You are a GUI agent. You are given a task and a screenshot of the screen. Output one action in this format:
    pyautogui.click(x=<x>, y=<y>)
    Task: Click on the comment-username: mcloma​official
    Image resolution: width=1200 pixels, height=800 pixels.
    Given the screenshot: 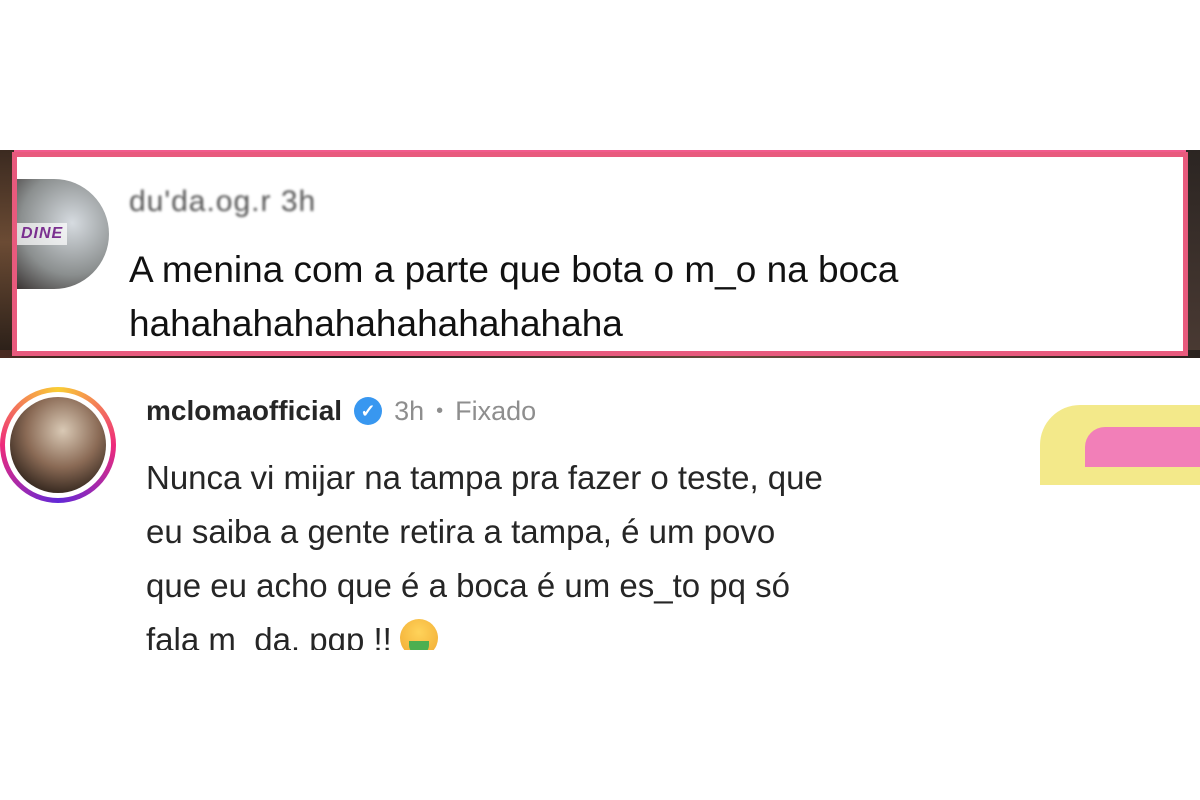 What is the action you would take?
    pyautogui.click(x=244, y=411)
    